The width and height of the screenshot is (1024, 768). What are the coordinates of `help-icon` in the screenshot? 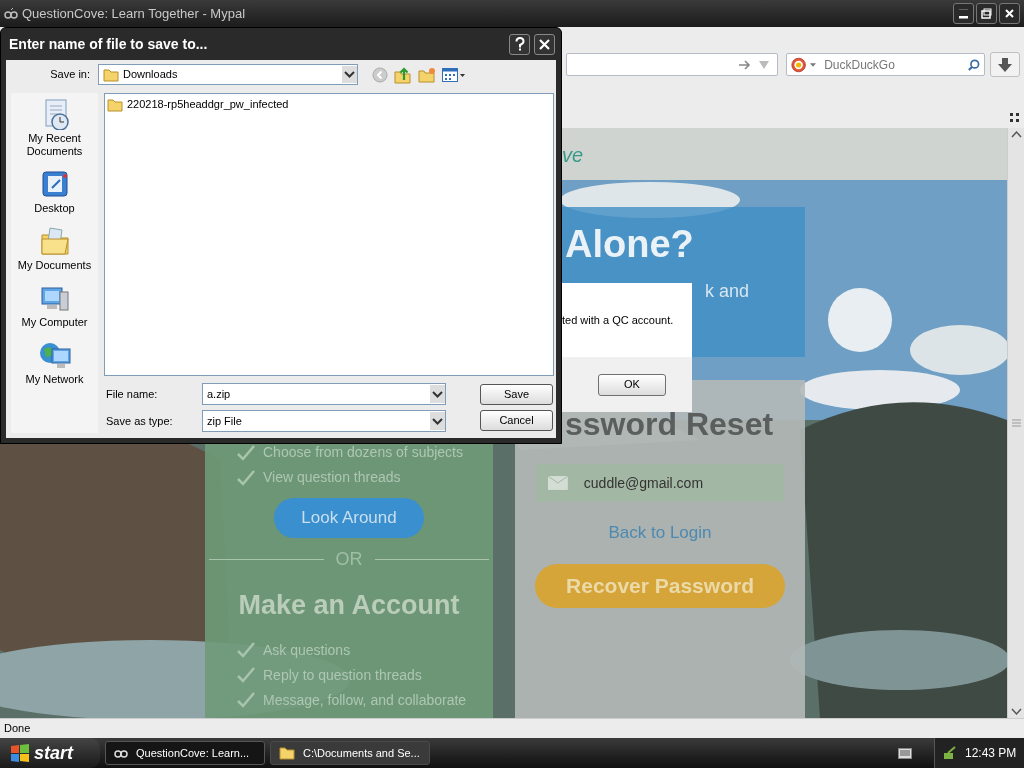 It's located at (519, 44).